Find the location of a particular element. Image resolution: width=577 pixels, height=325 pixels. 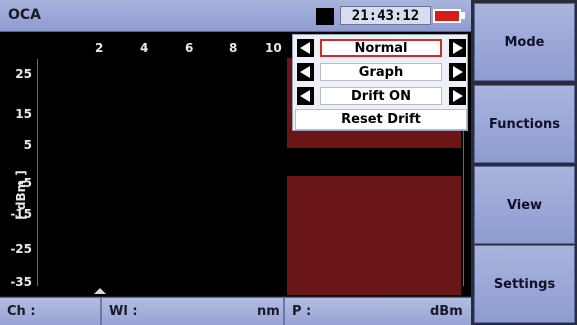

y-tick-label: 15 is located at coordinates (23, 114).